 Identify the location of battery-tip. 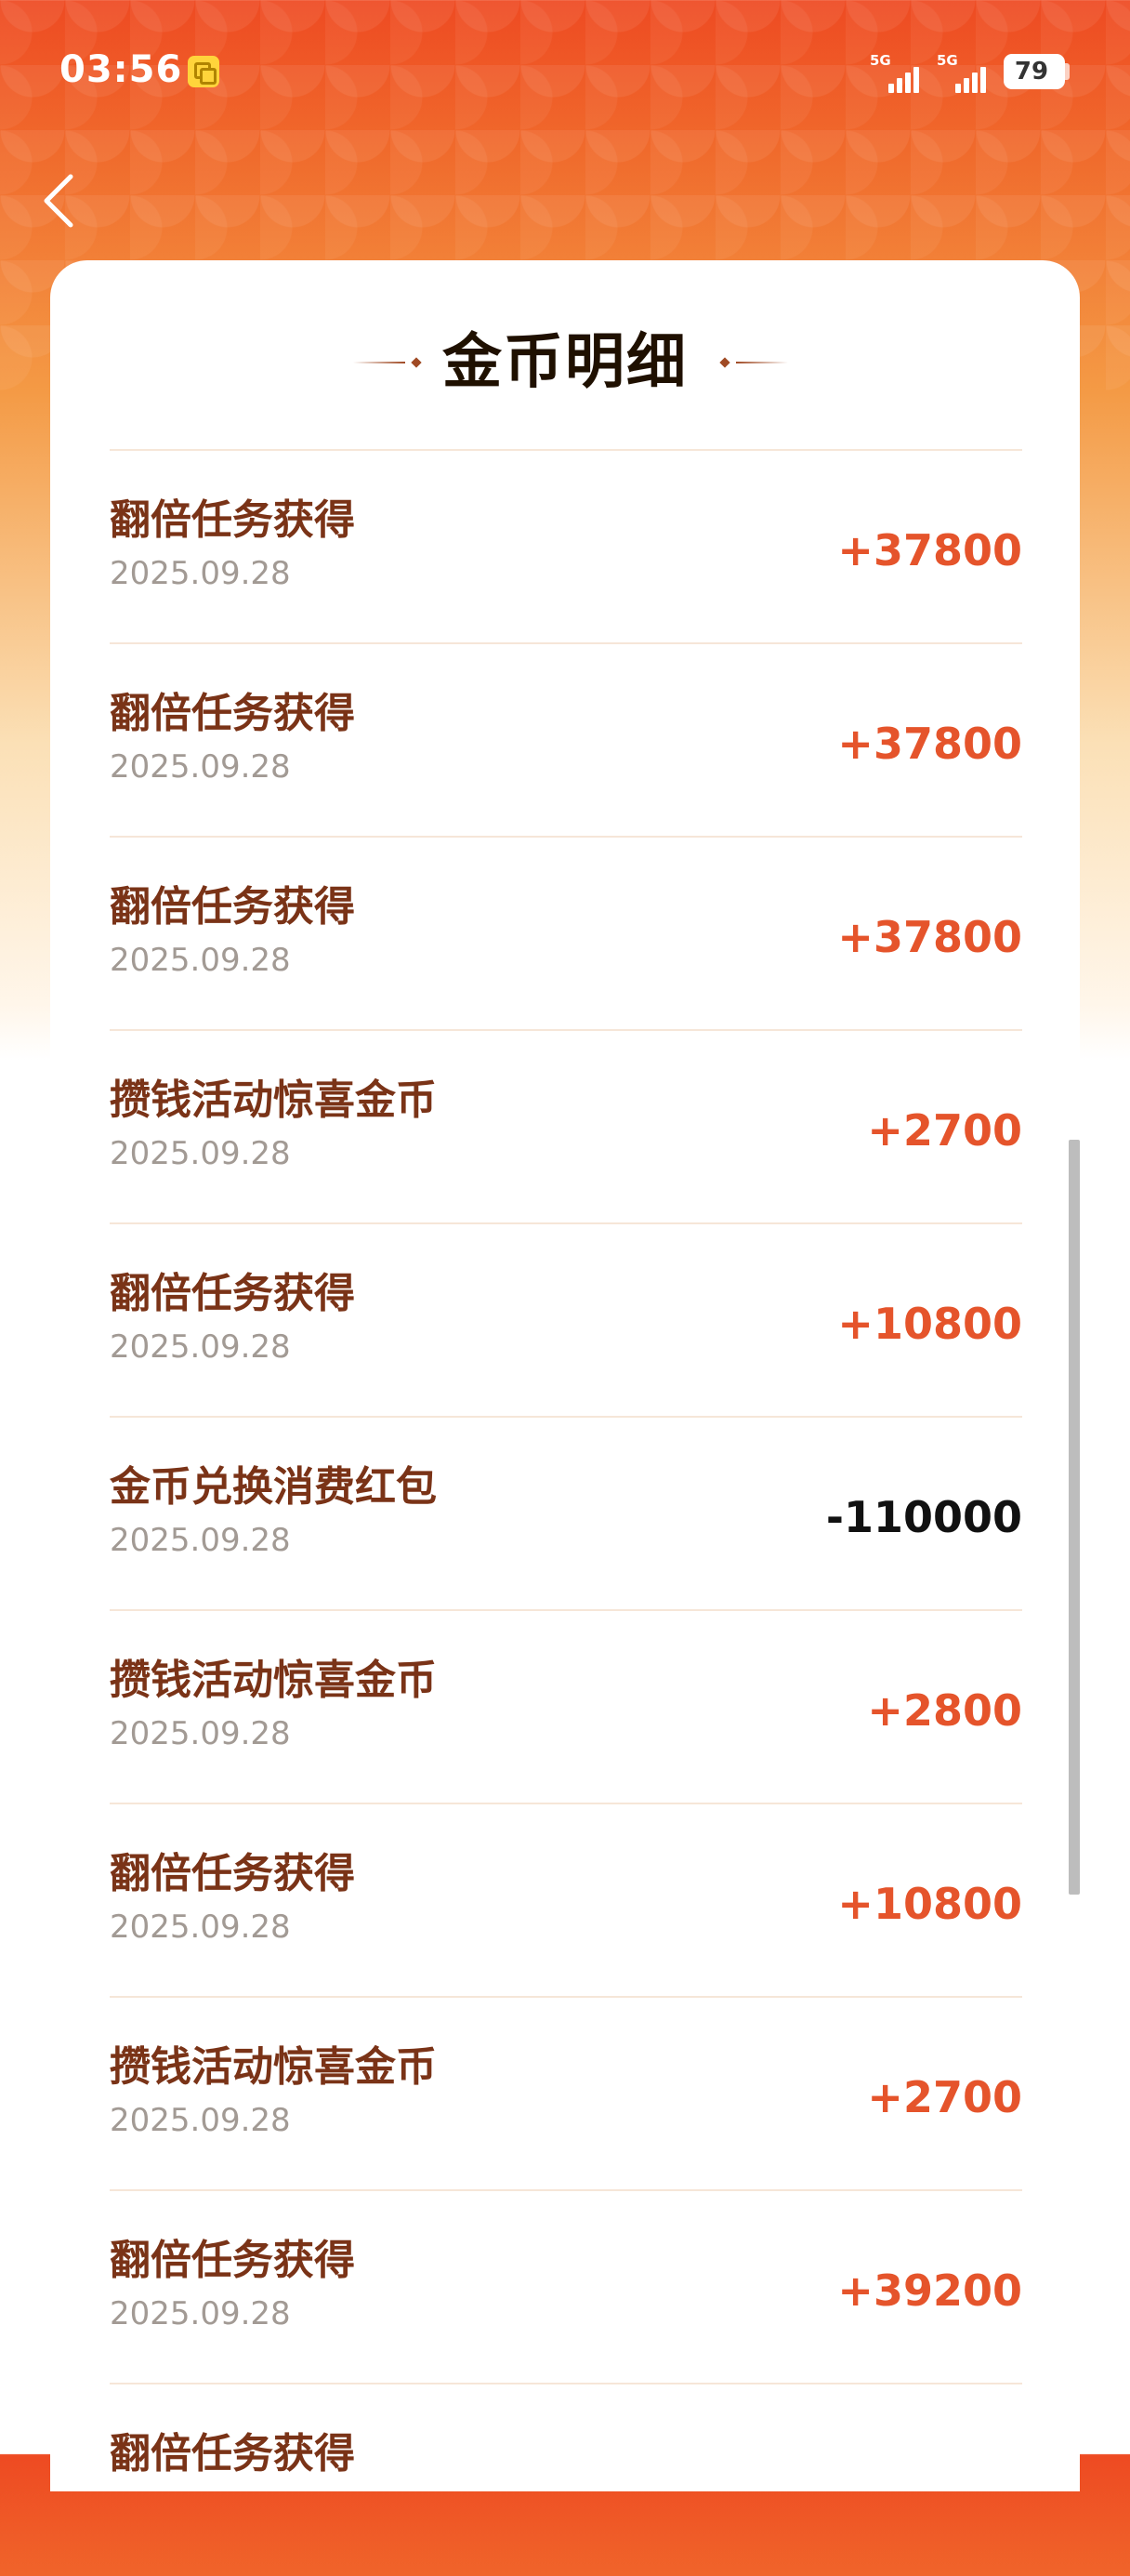
(1067, 71).